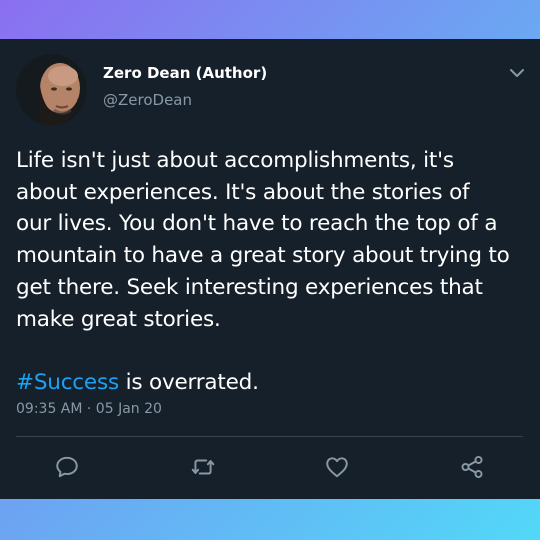 The height and width of the screenshot is (540, 540). Describe the element at coordinates (89, 409) in the screenshot. I see `tweet-timestamp: 09:35 AM · 05 Jan 20` at that location.